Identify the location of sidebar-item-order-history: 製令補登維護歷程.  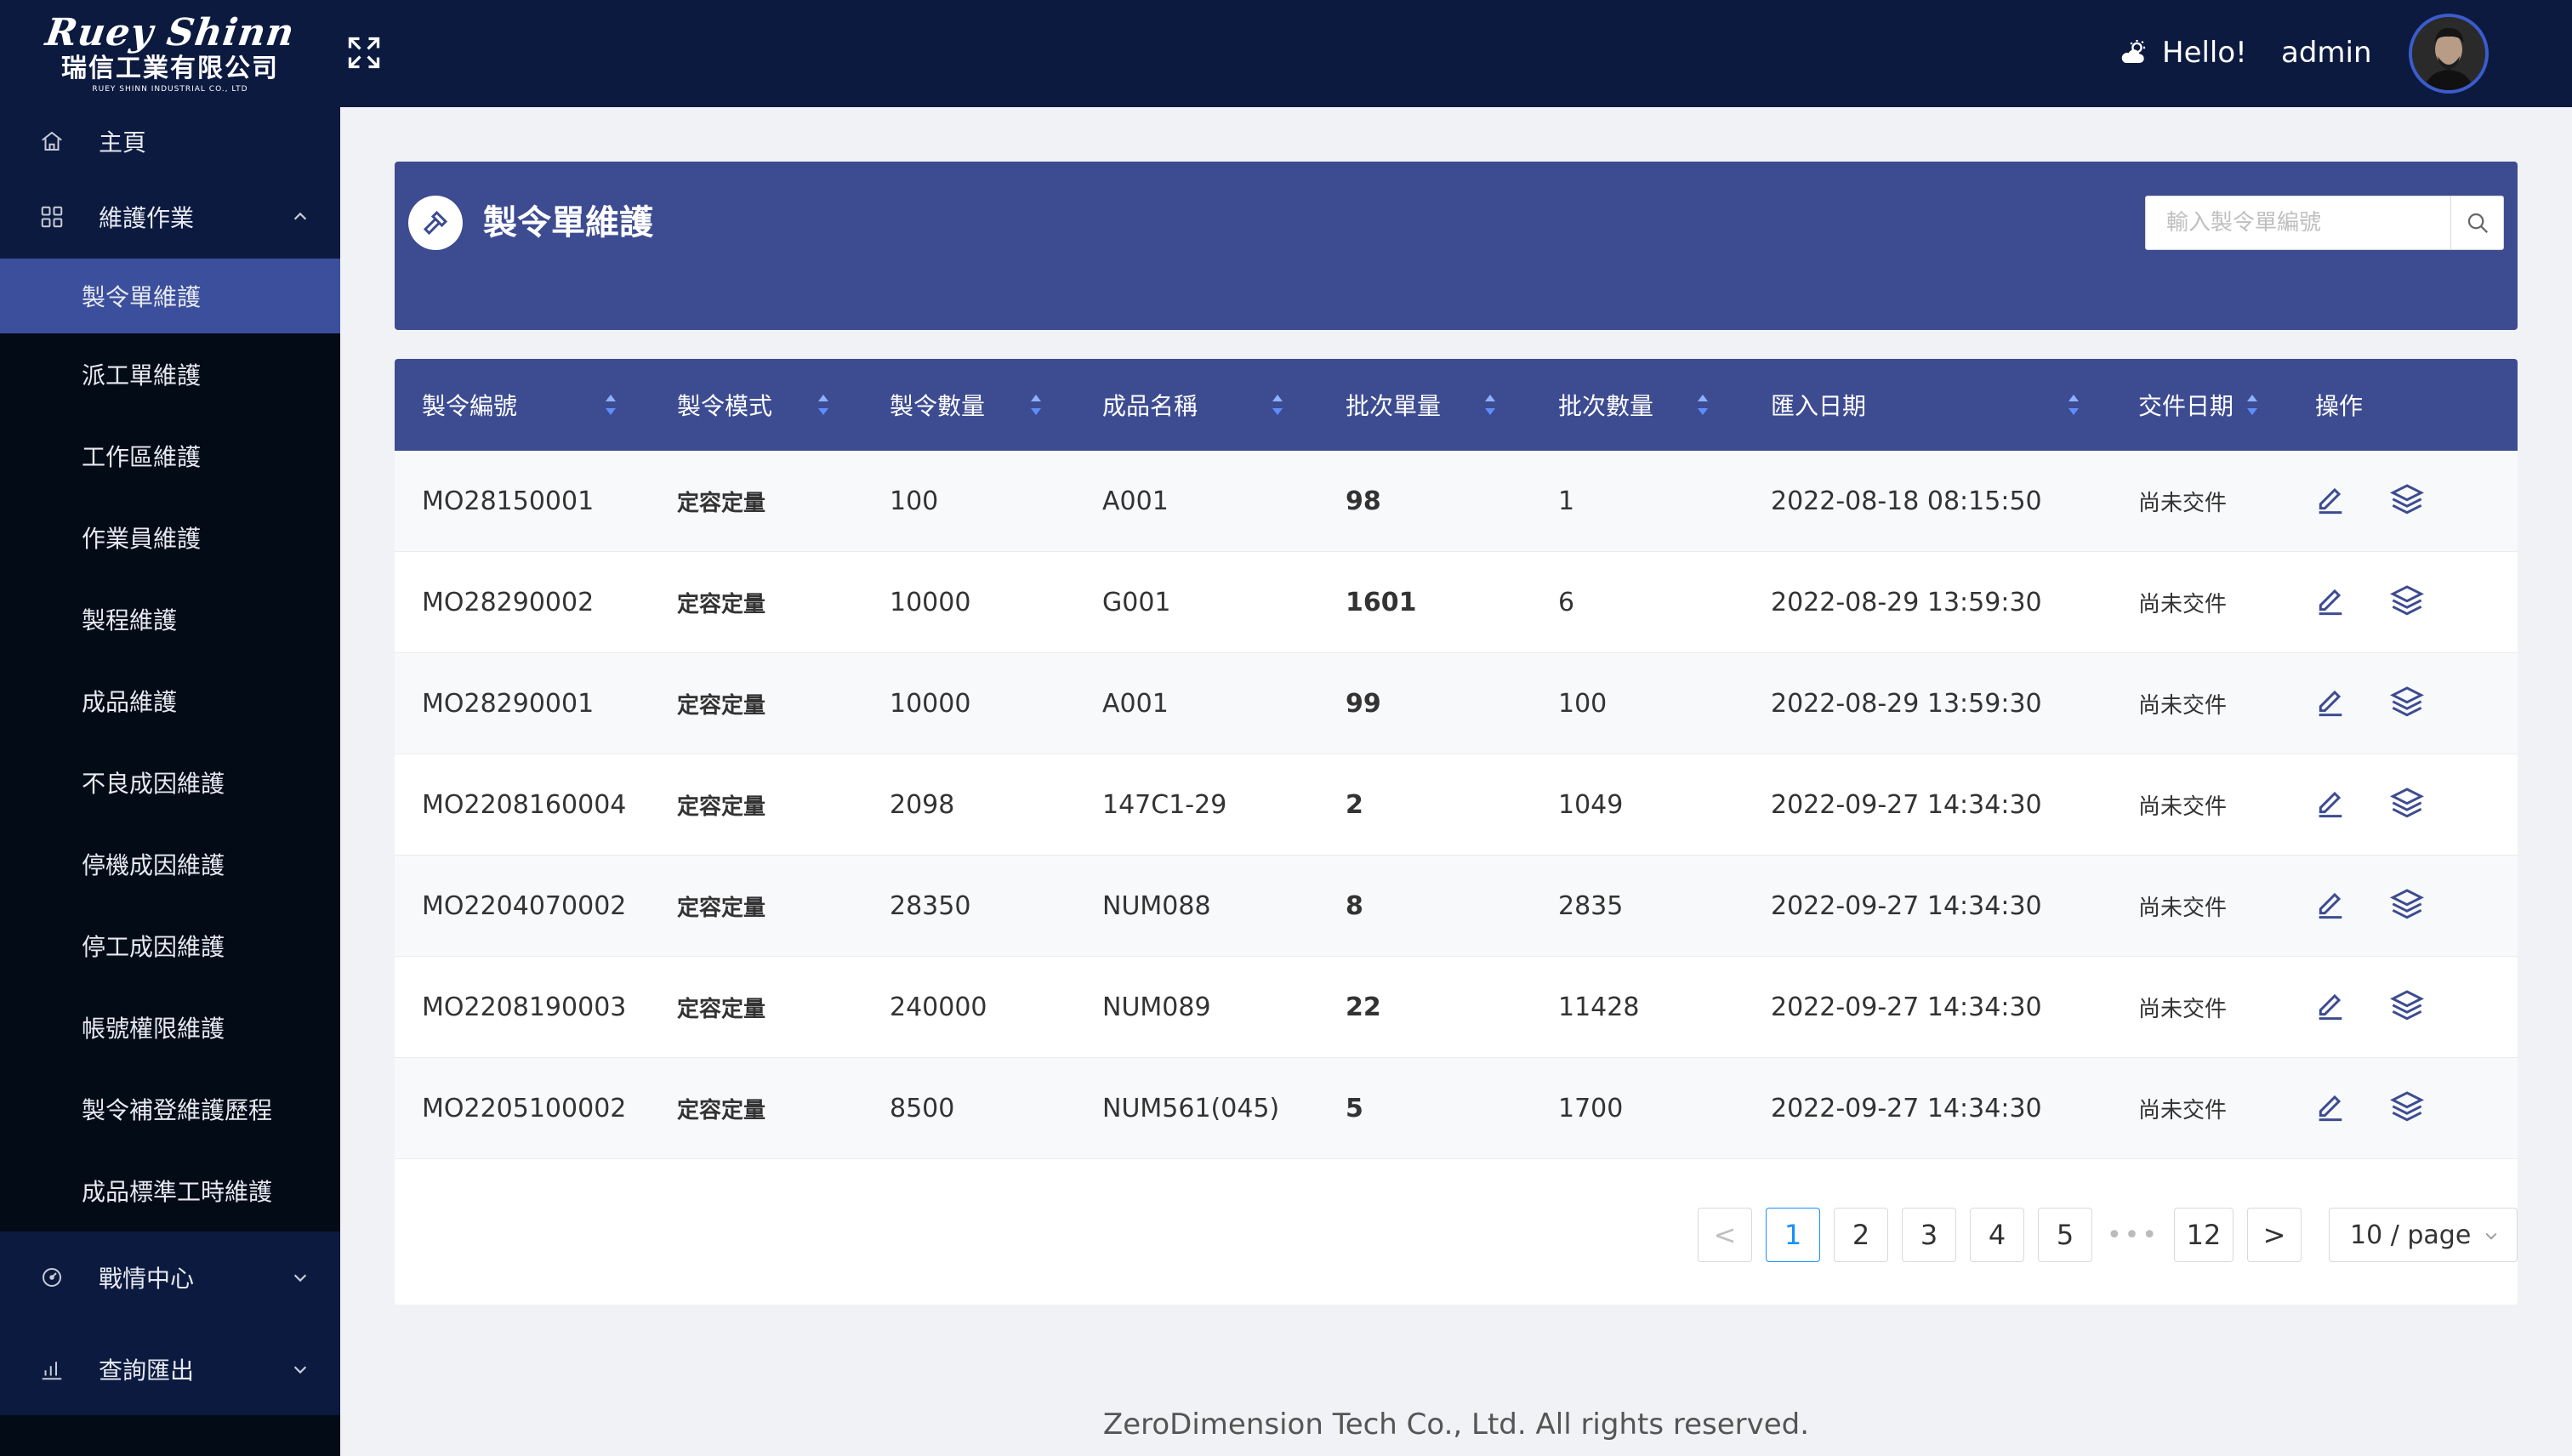
(170, 1109).